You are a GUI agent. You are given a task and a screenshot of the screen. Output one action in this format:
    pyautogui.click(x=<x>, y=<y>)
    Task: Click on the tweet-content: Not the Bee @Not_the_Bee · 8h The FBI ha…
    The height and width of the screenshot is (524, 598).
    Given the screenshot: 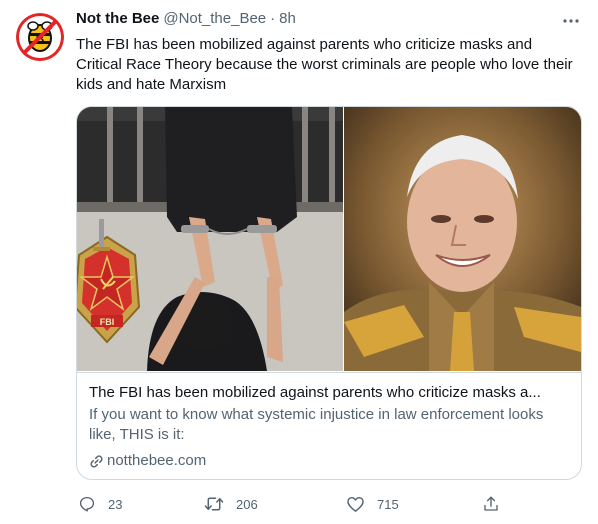 What is the action you would take?
    pyautogui.click(x=329, y=52)
    